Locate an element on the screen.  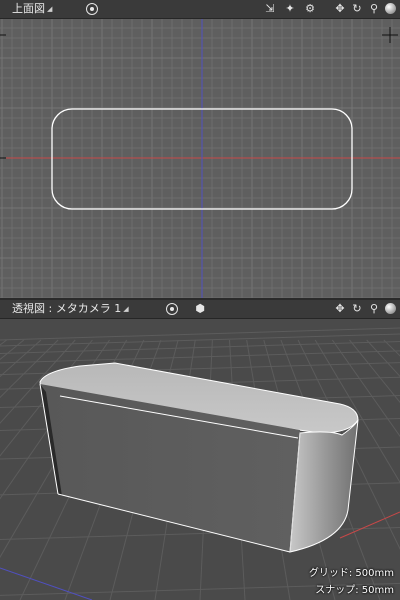
light-icon: ✦ is located at coordinates (290, 9).